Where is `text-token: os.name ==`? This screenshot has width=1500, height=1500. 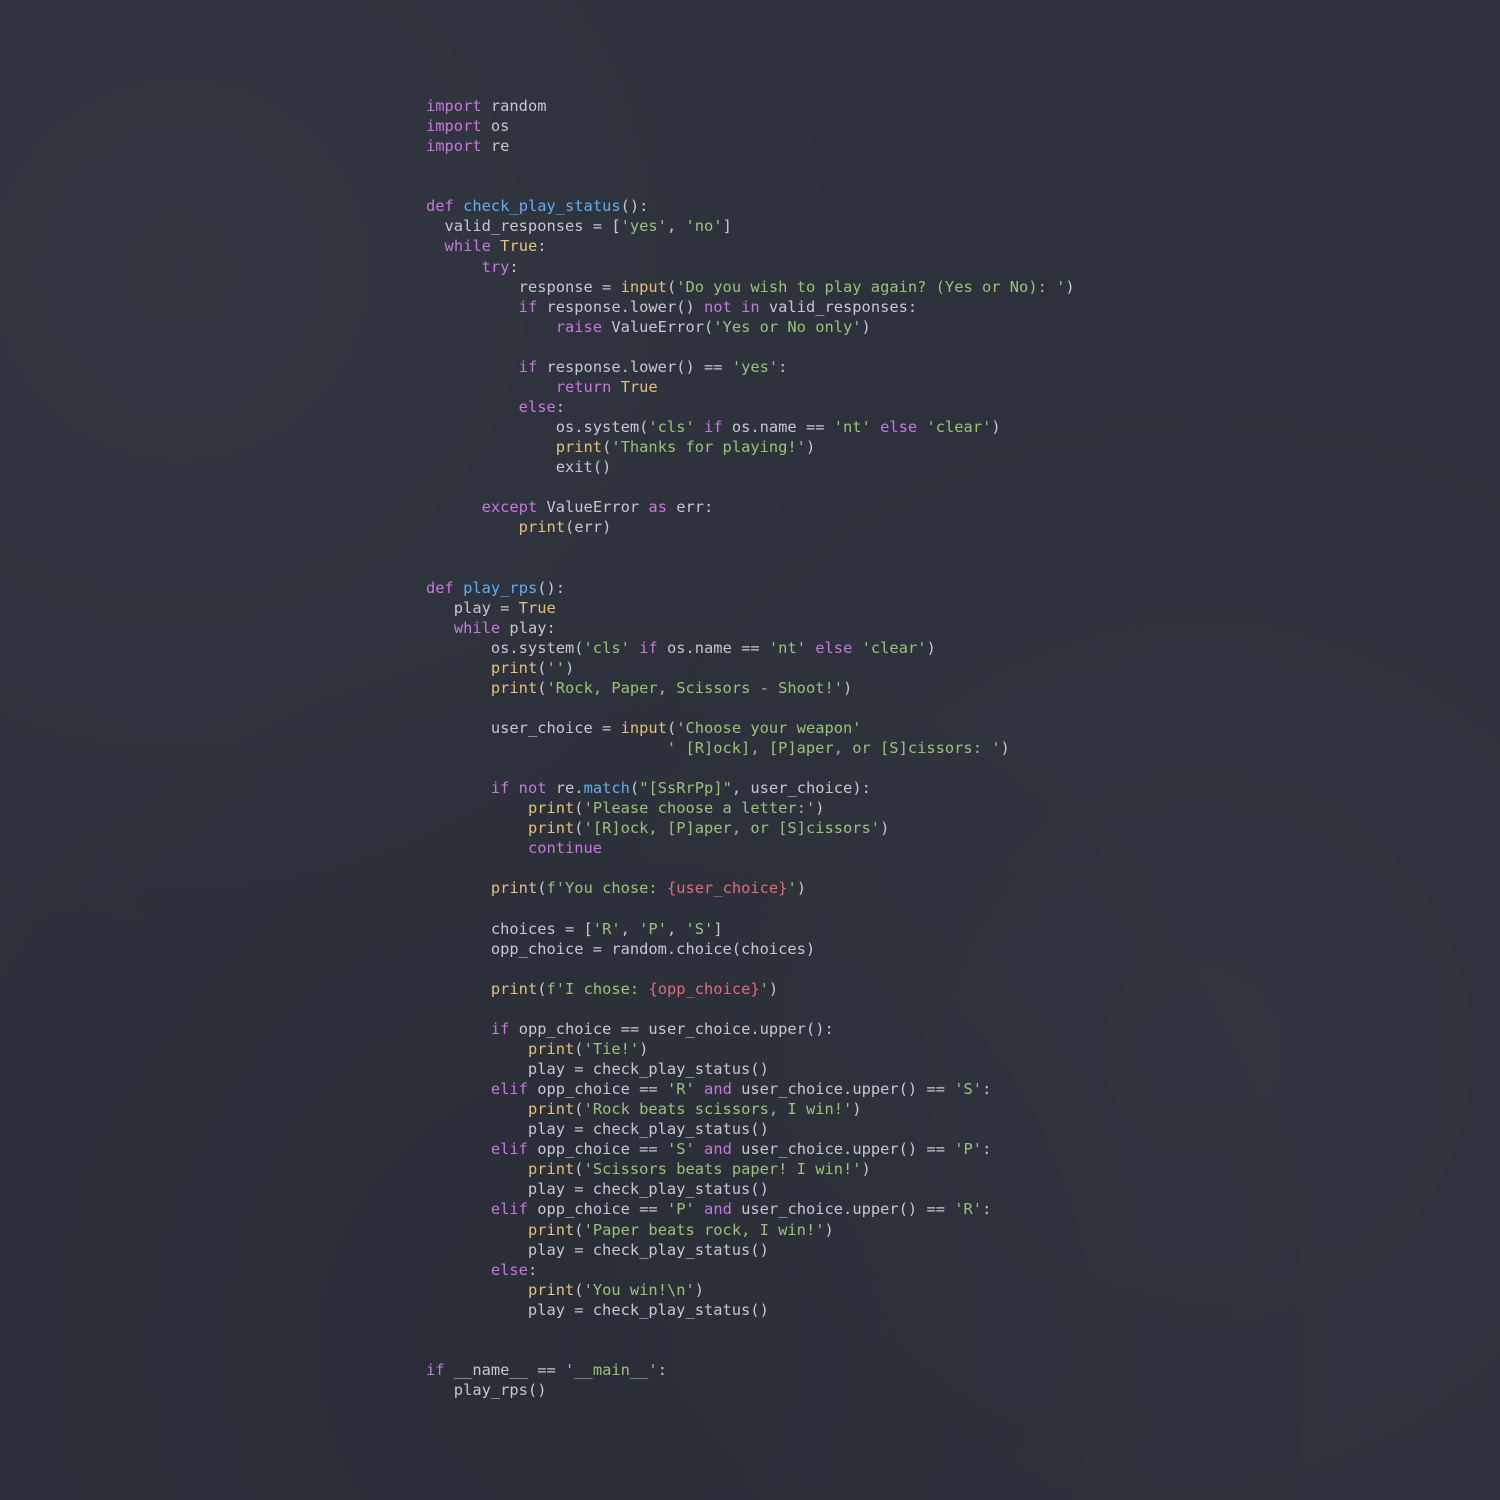 text-token: os.name == is located at coordinates (778, 427).